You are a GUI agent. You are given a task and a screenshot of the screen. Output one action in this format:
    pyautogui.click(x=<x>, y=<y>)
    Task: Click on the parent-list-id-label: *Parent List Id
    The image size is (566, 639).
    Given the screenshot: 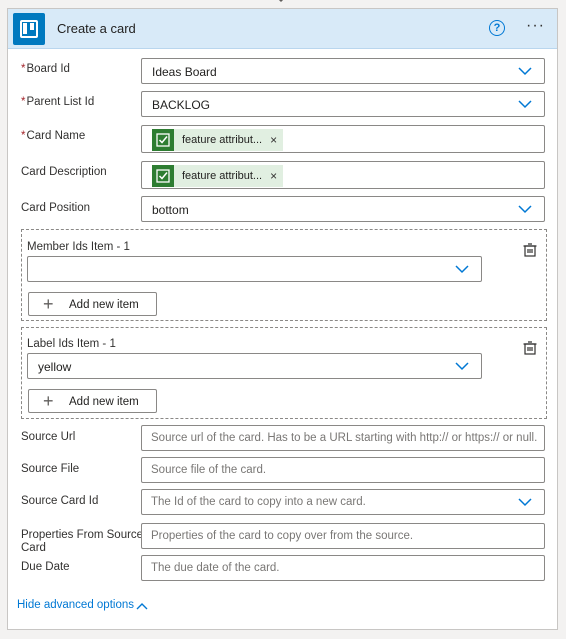 What is the action you would take?
    pyautogui.click(x=58, y=102)
    